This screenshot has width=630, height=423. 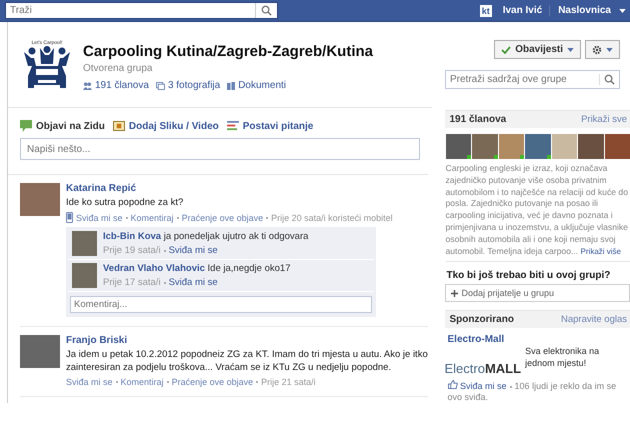 I want to click on ad-like-link: Sviđa mi se, so click(x=483, y=386).